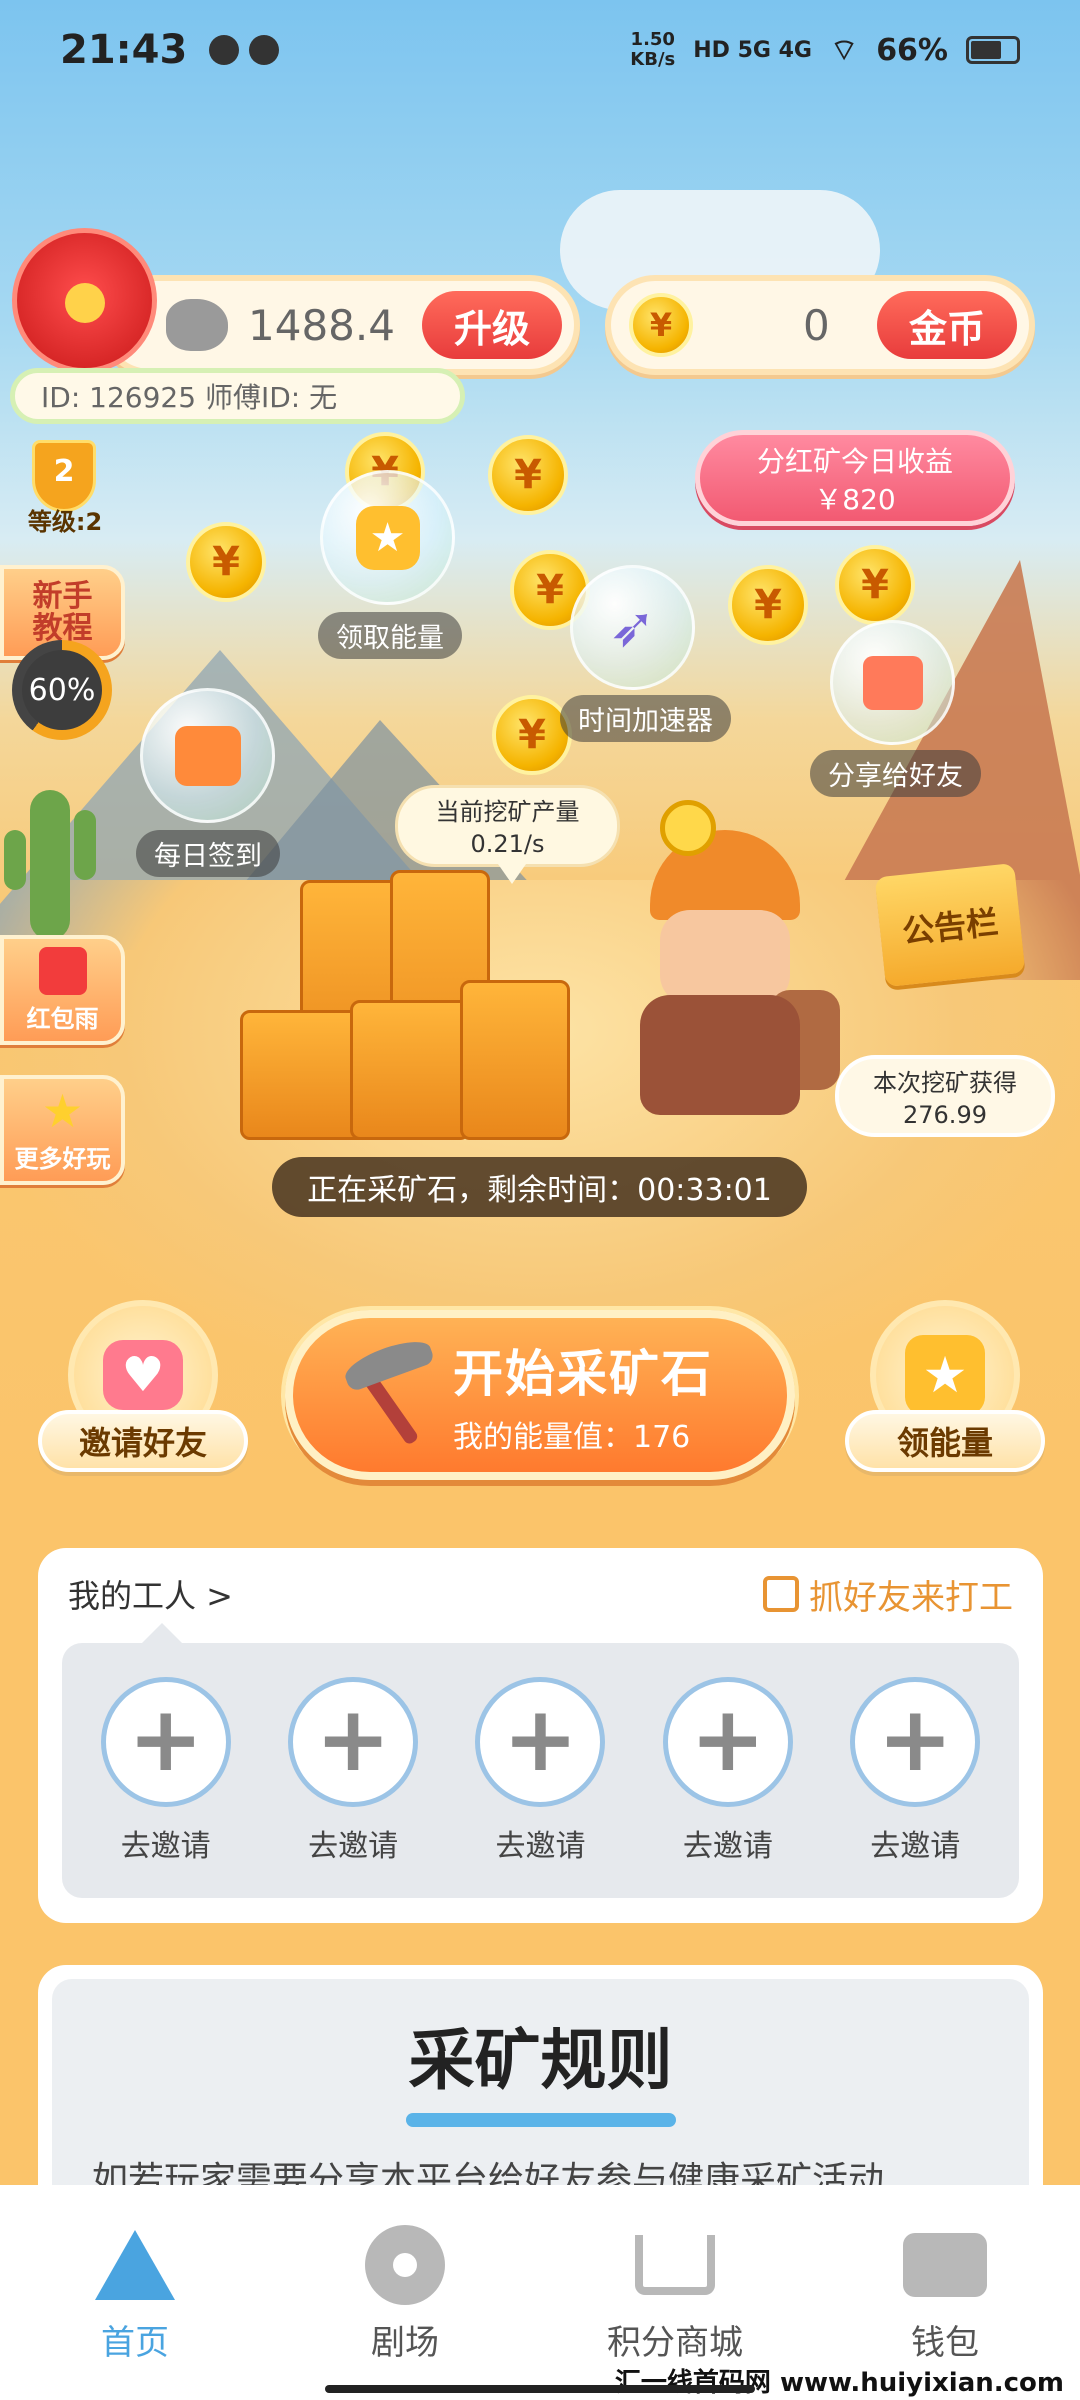 This screenshot has height=2400, width=1080. What do you see at coordinates (62, 1019) in the screenshot?
I see `red-rain-label: 红包雨` at bounding box center [62, 1019].